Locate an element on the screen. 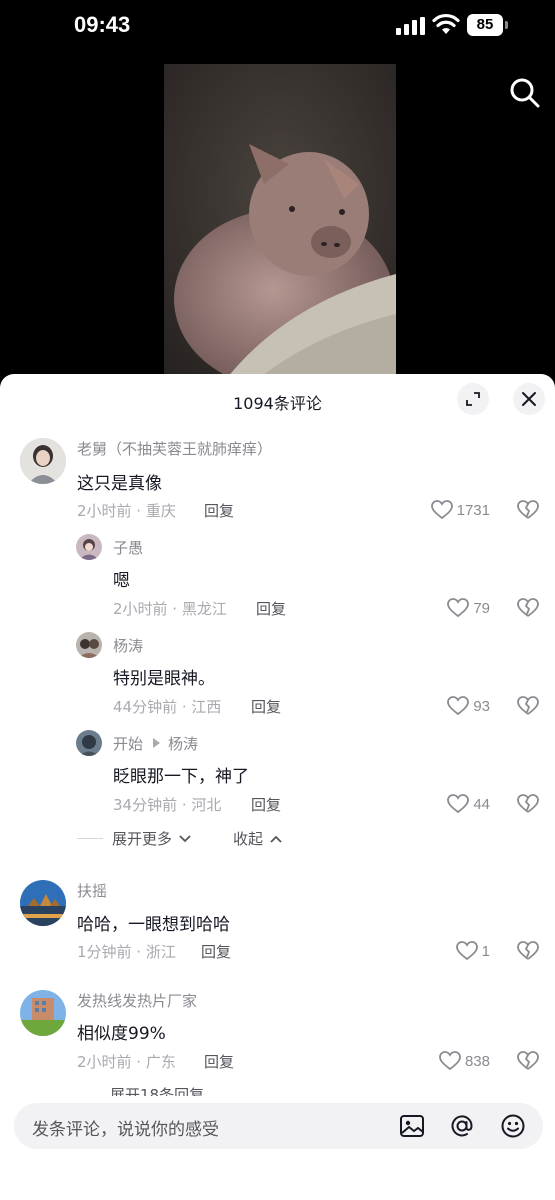 This screenshot has width=555, height=1200. thread-divider is located at coordinates (90, 838).